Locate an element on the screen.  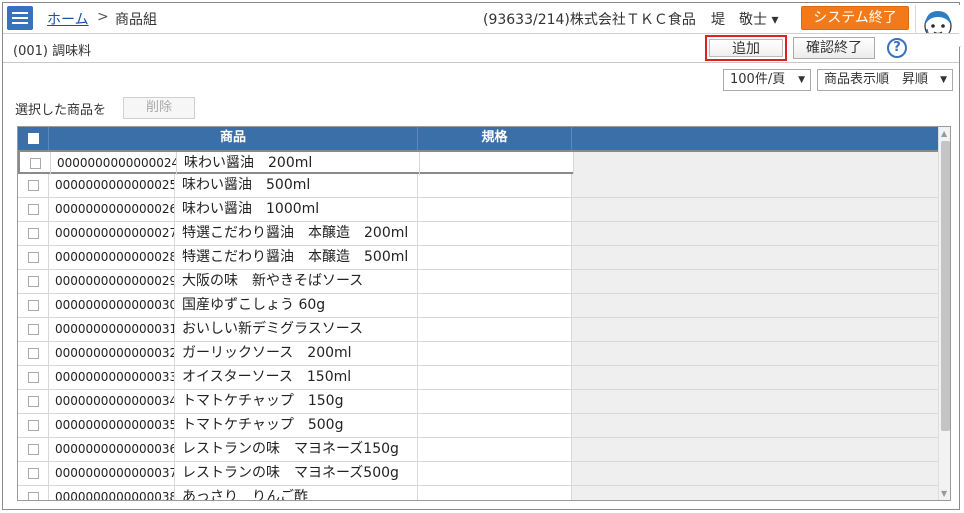
question-circle-icon: ? is located at coordinates (897, 48).